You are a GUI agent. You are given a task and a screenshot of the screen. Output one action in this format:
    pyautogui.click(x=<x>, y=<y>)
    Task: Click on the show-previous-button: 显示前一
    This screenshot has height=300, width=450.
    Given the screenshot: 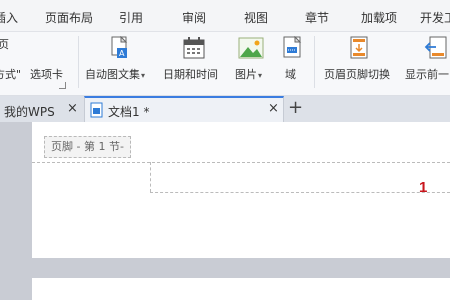 What is the action you would take?
    pyautogui.click(x=427, y=74)
    